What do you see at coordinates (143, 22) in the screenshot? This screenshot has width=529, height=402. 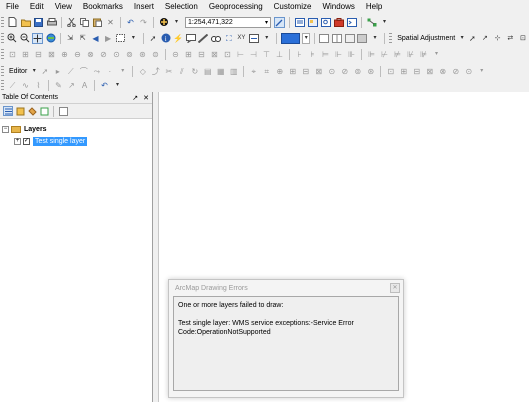 I see `redo-icon: ↷` at bounding box center [143, 22].